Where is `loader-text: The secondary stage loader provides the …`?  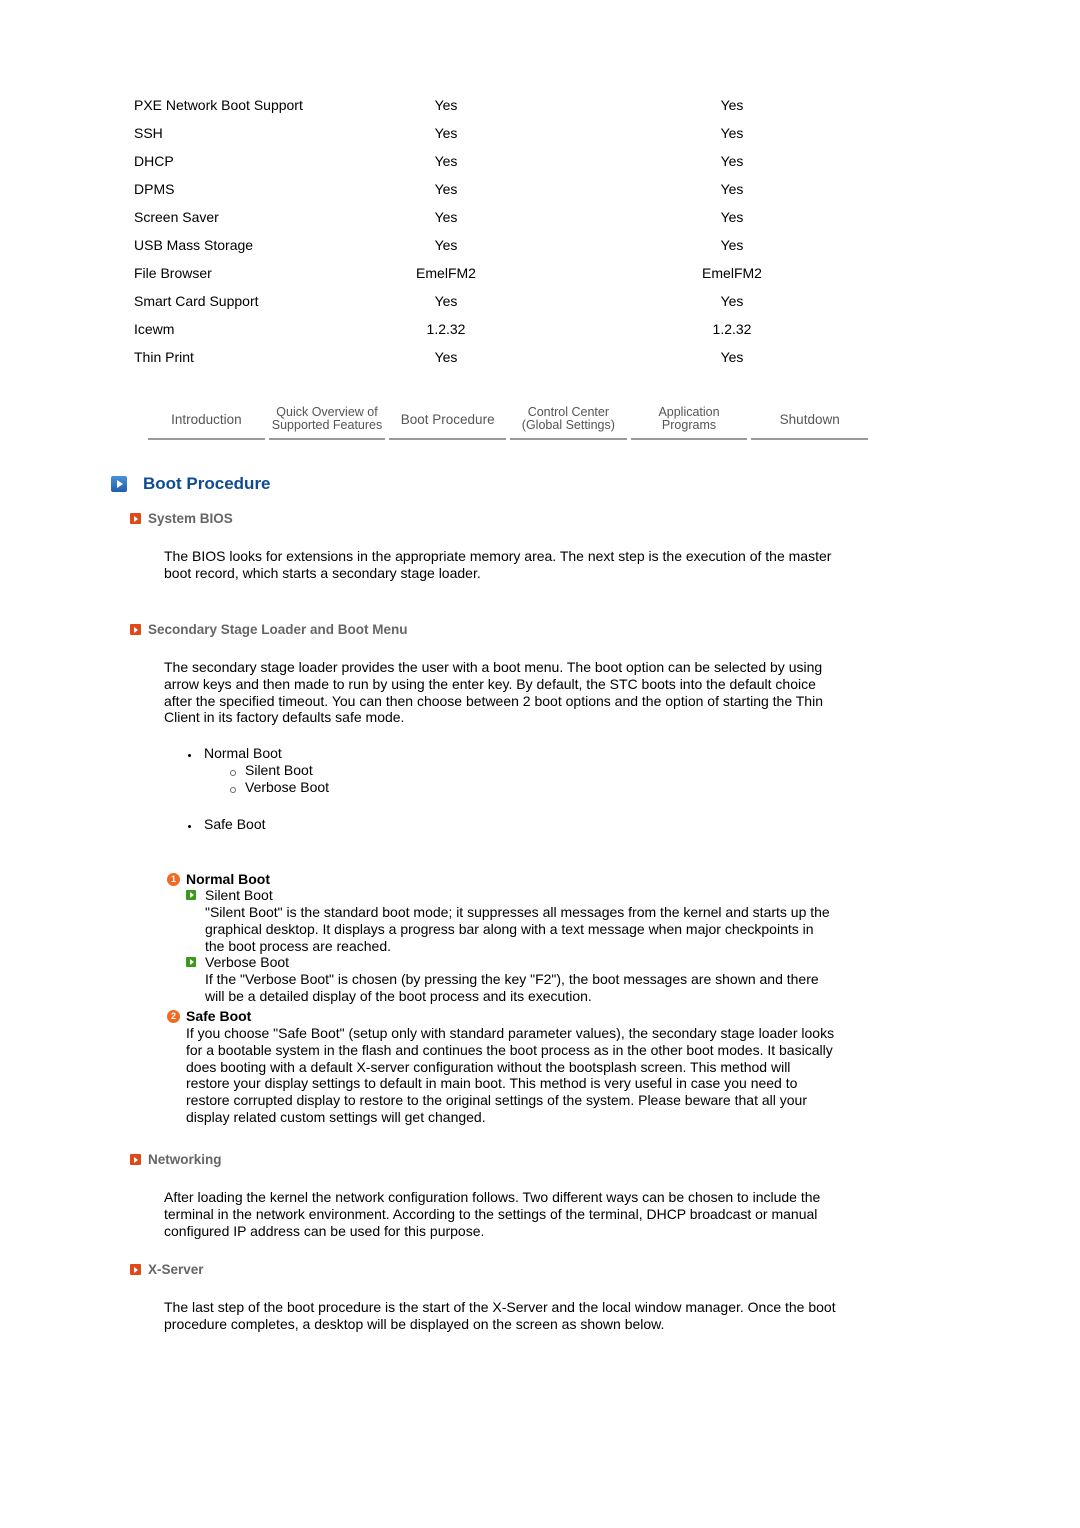
loader-text: The secondary stage loader provides the … is located at coordinates (493, 692).